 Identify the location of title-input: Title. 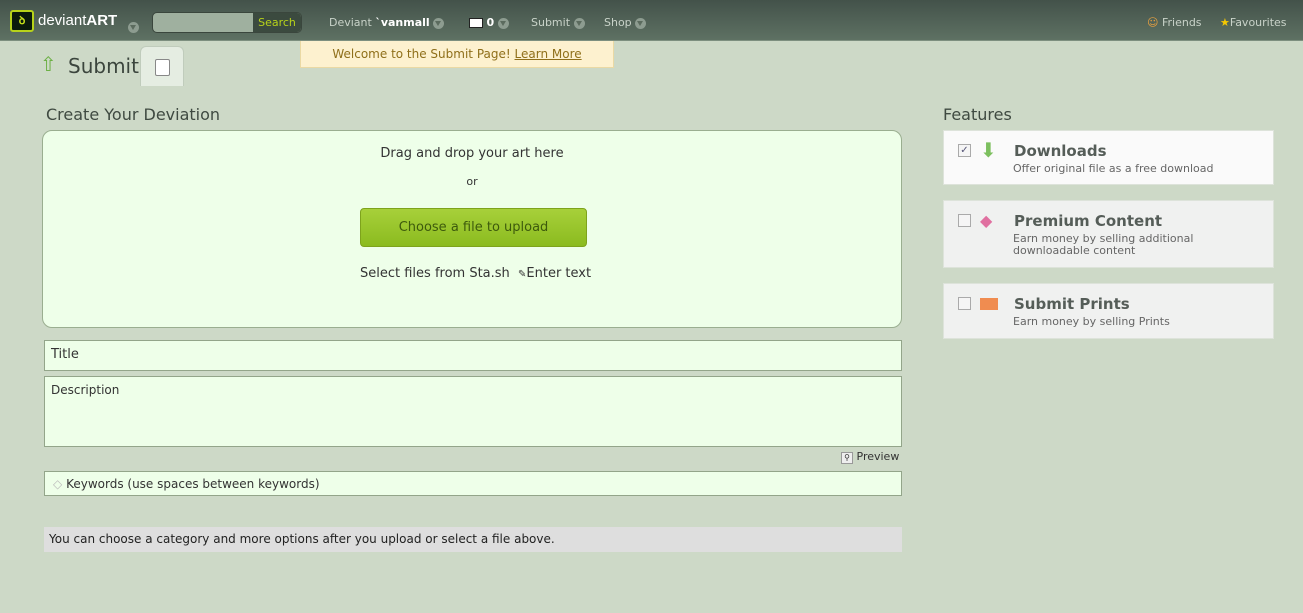
(473, 355).